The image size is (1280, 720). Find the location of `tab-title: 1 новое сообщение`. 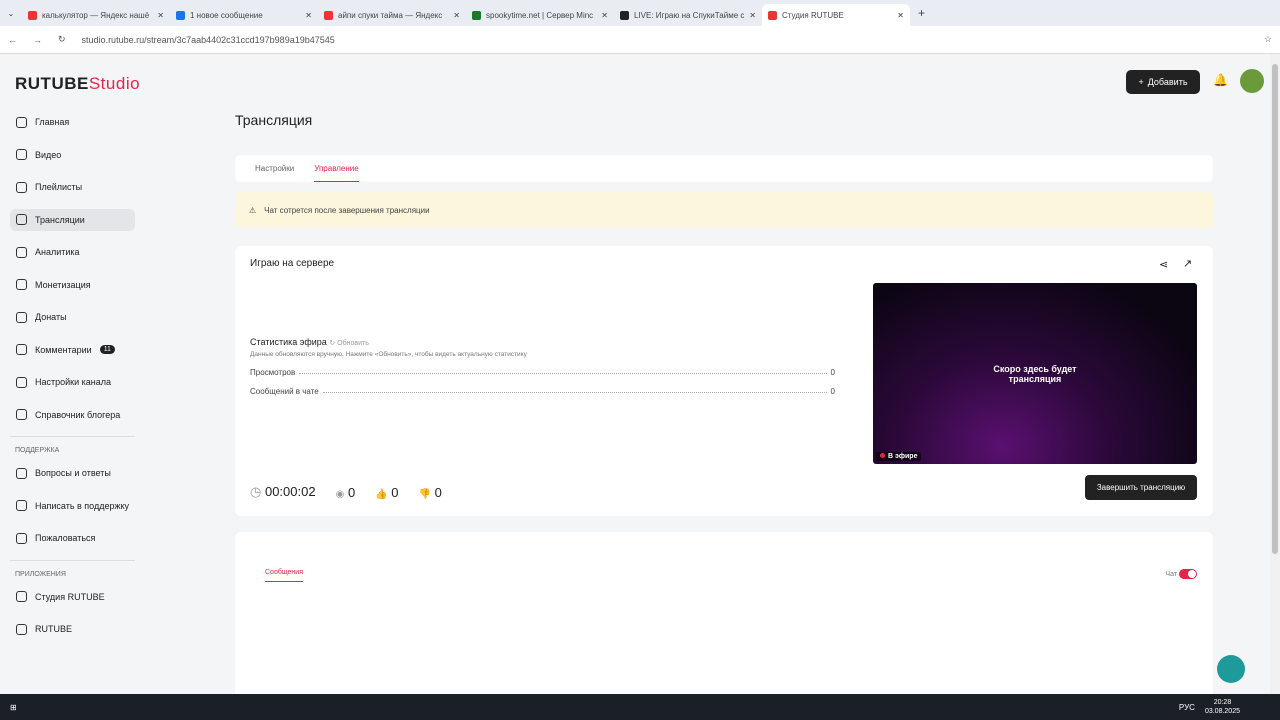

tab-title: 1 новое сообщение is located at coordinates (226, 15).